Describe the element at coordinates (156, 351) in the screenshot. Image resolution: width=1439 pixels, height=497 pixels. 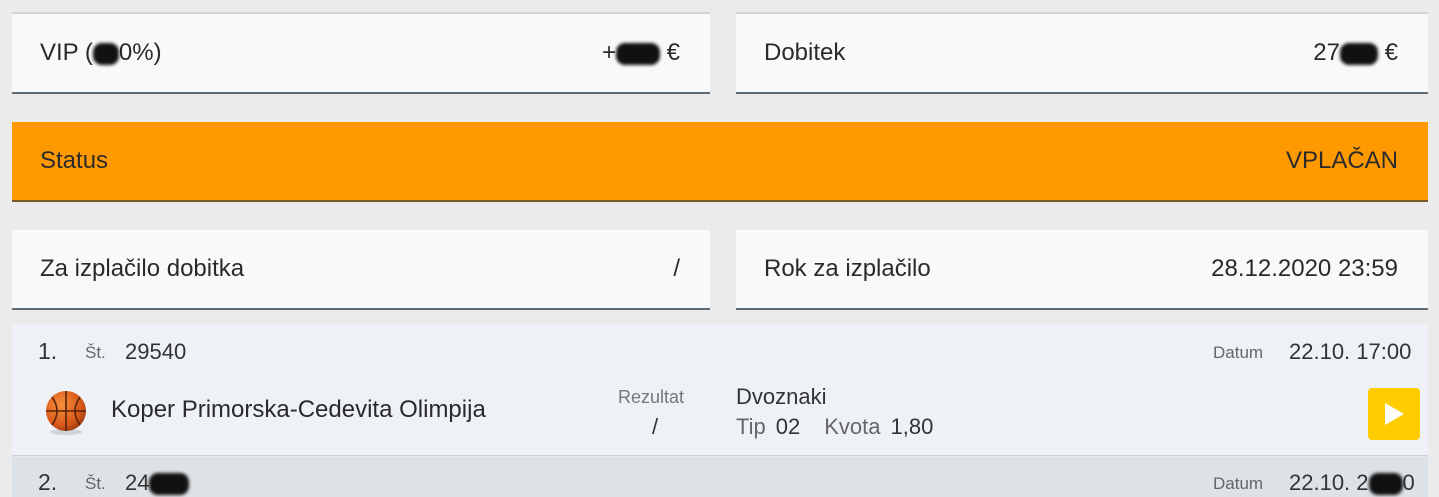
I see `st-value: 29540` at that location.